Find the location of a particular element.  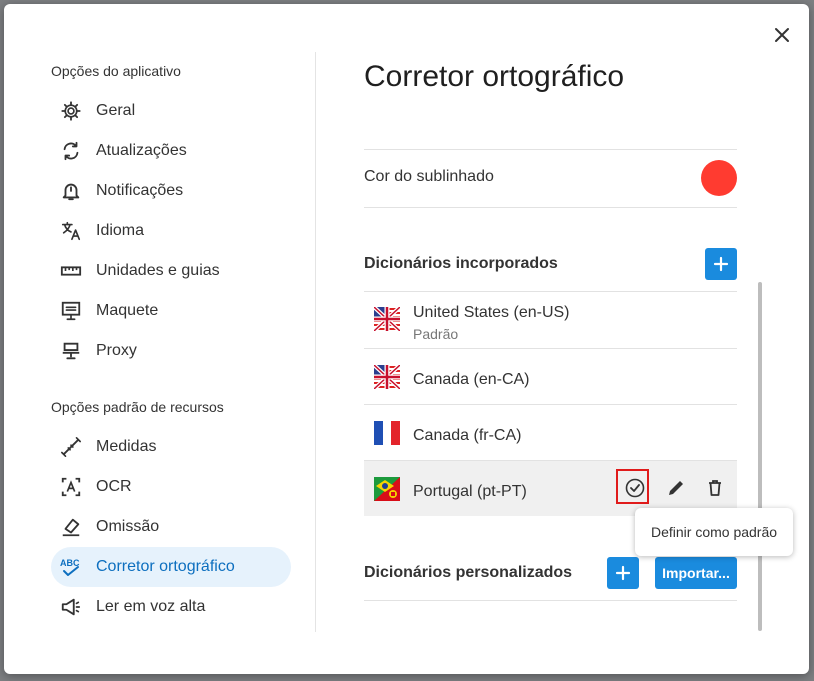

brazil-portugal-flag-icon is located at coordinates (387, 489).